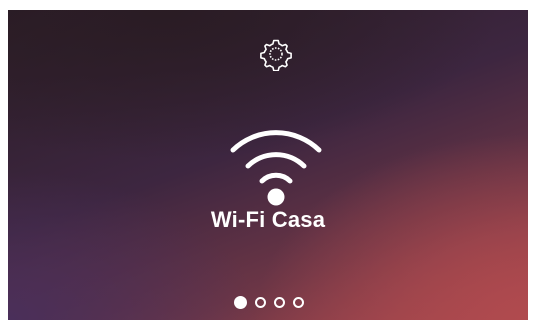 Image resolution: width=535 pixels, height=327 pixels. Describe the element at coordinates (268, 219) in the screenshot. I see `network-name: Wi-Fi Casa` at that location.